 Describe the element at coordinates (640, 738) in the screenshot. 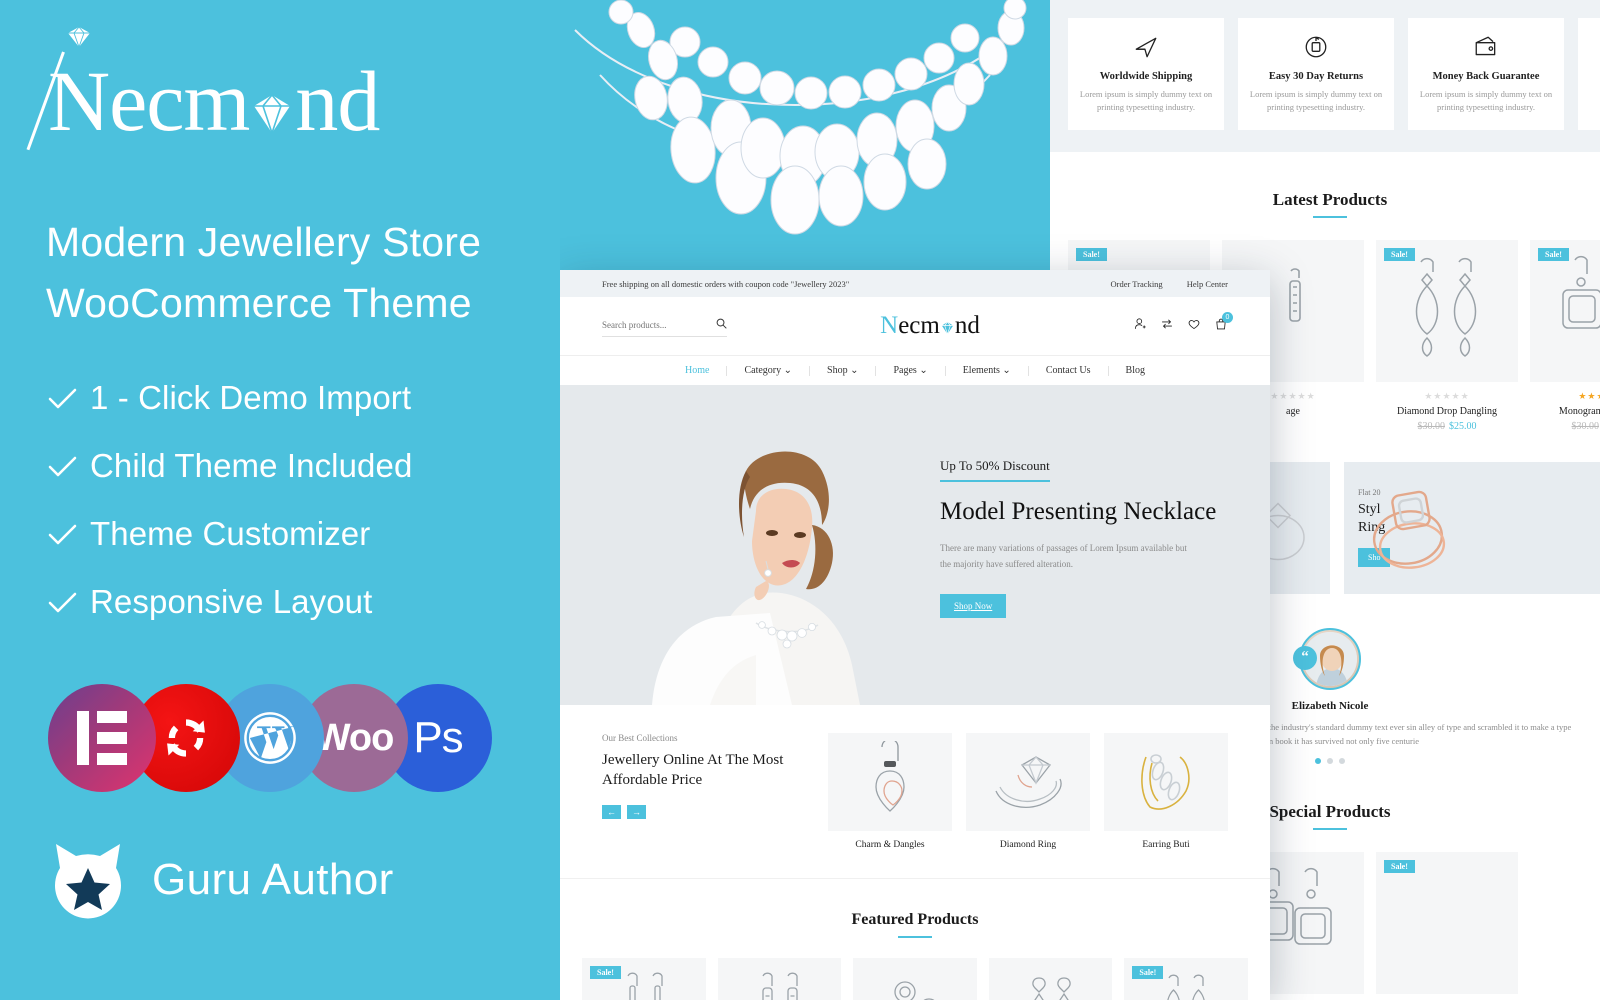

I see `collections-eyebrow: Our Best Collections` at that location.